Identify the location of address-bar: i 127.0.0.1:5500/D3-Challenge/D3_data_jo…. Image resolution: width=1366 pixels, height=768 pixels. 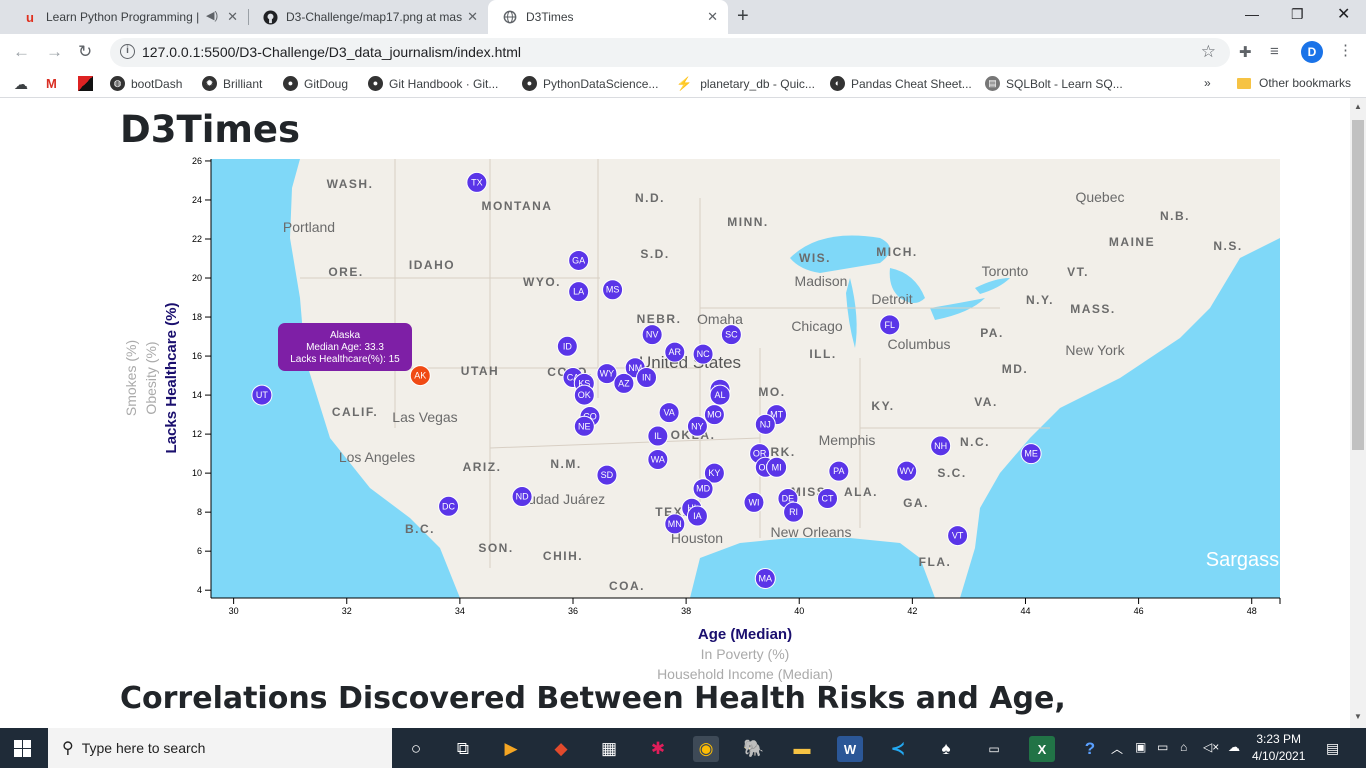
(670, 52).